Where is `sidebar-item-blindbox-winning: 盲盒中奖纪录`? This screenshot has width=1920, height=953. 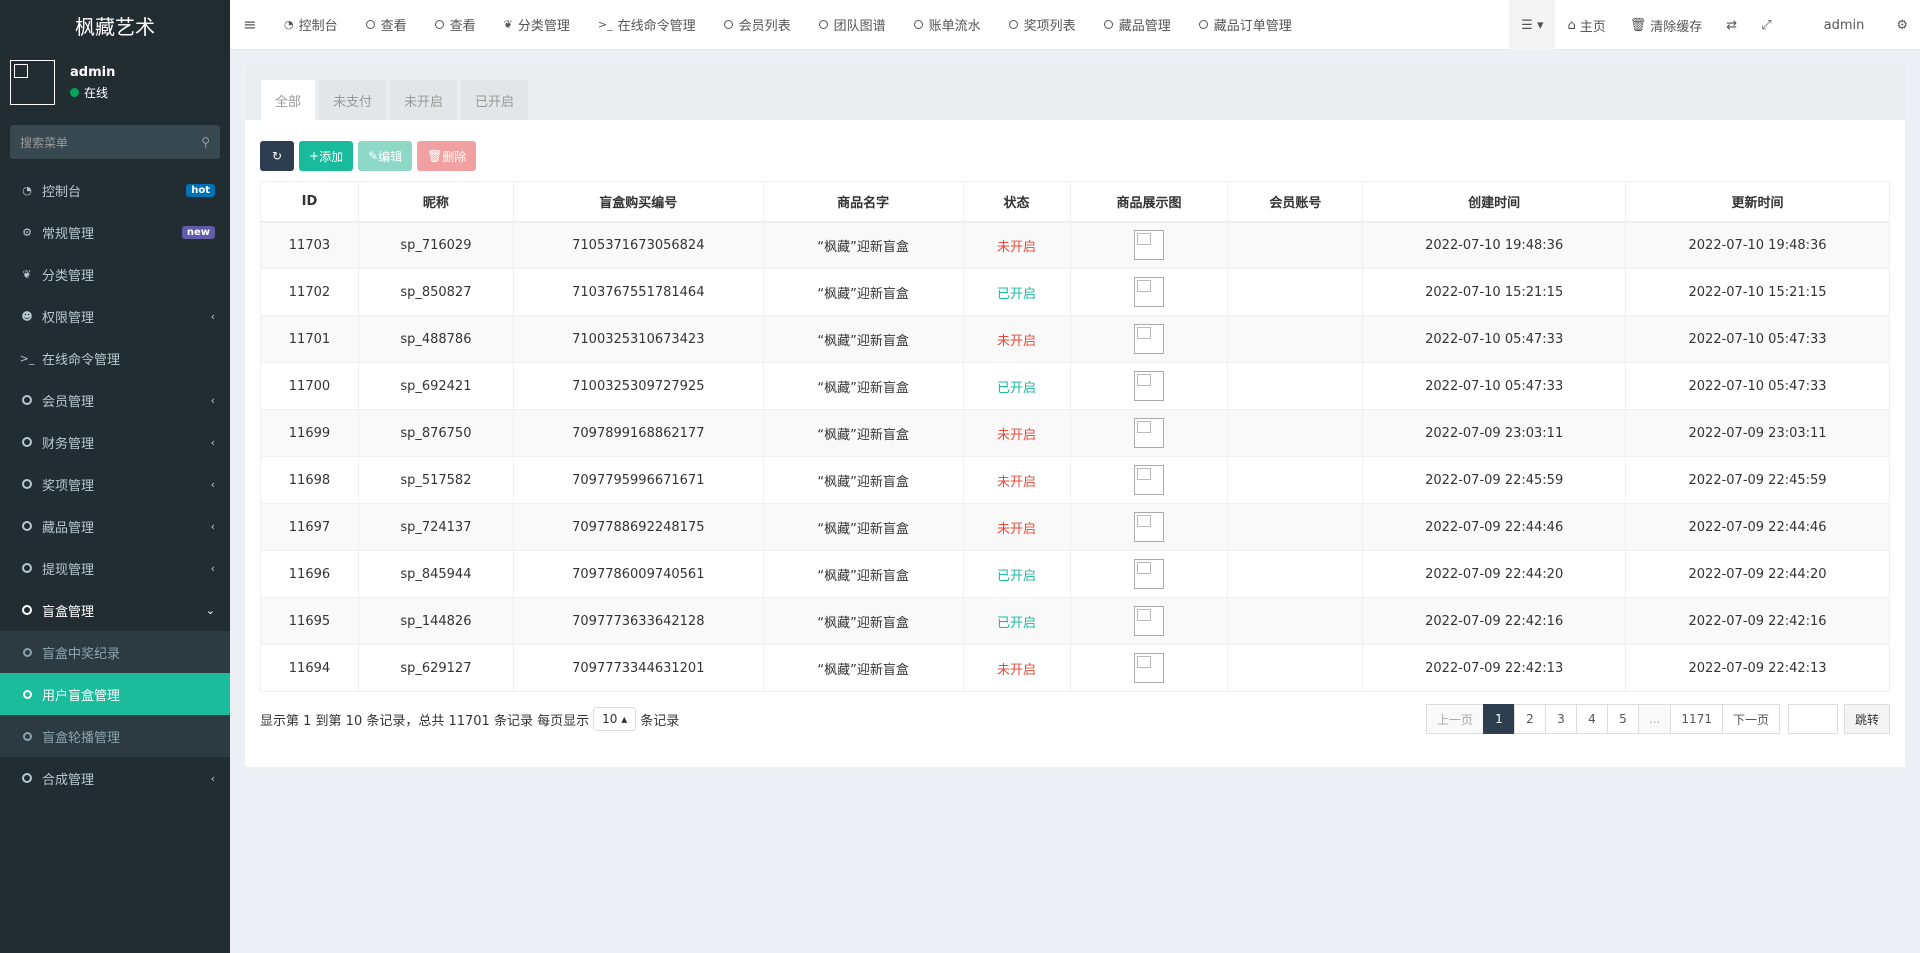 sidebar-item-blindbox-winning: 盲盒中奖纪录 is located at coordinates (115, 652).